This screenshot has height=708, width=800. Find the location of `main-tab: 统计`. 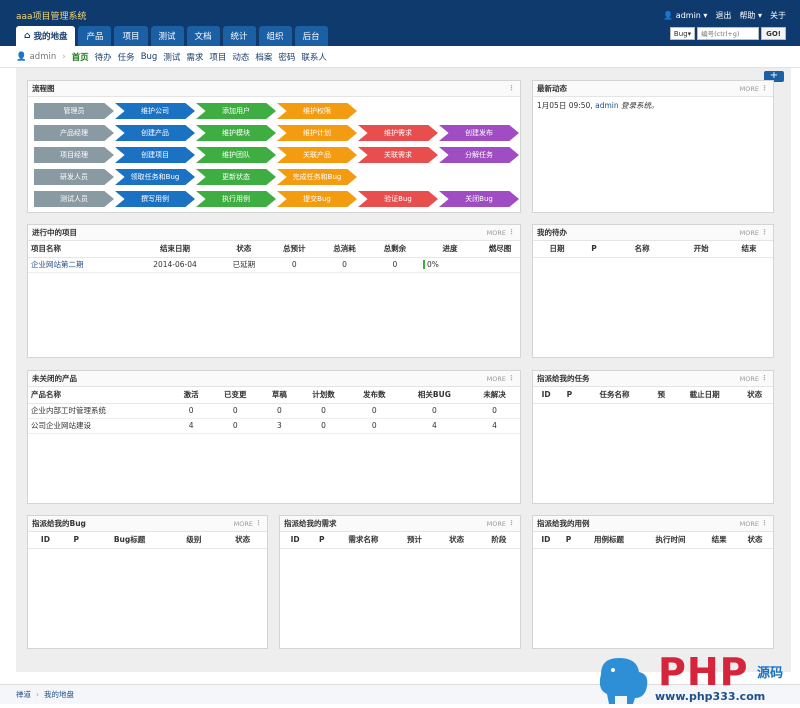

main-tab: 统计 is located at coordinates (239, 36).